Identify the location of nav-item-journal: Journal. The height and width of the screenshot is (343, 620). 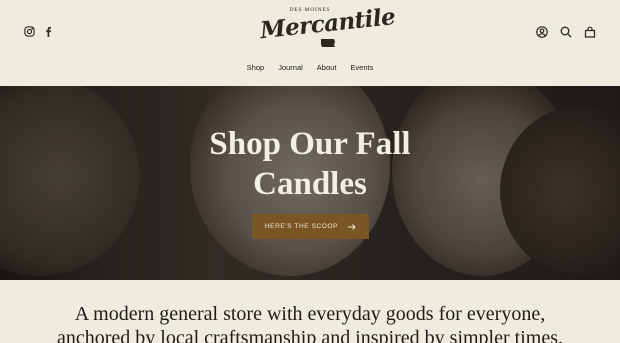
(290, 67).